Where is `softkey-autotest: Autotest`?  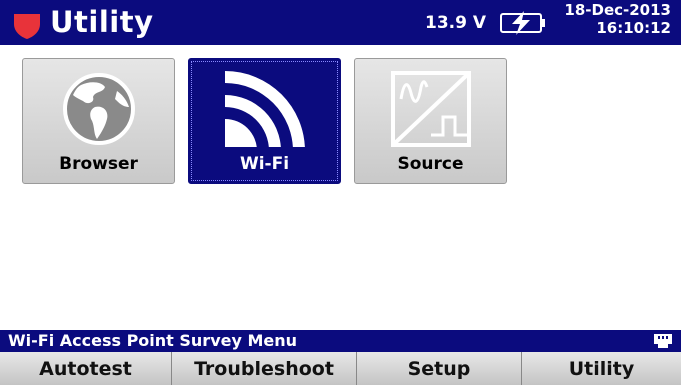 softkey-autotest: Autotest is located at coordinates (86, 368).